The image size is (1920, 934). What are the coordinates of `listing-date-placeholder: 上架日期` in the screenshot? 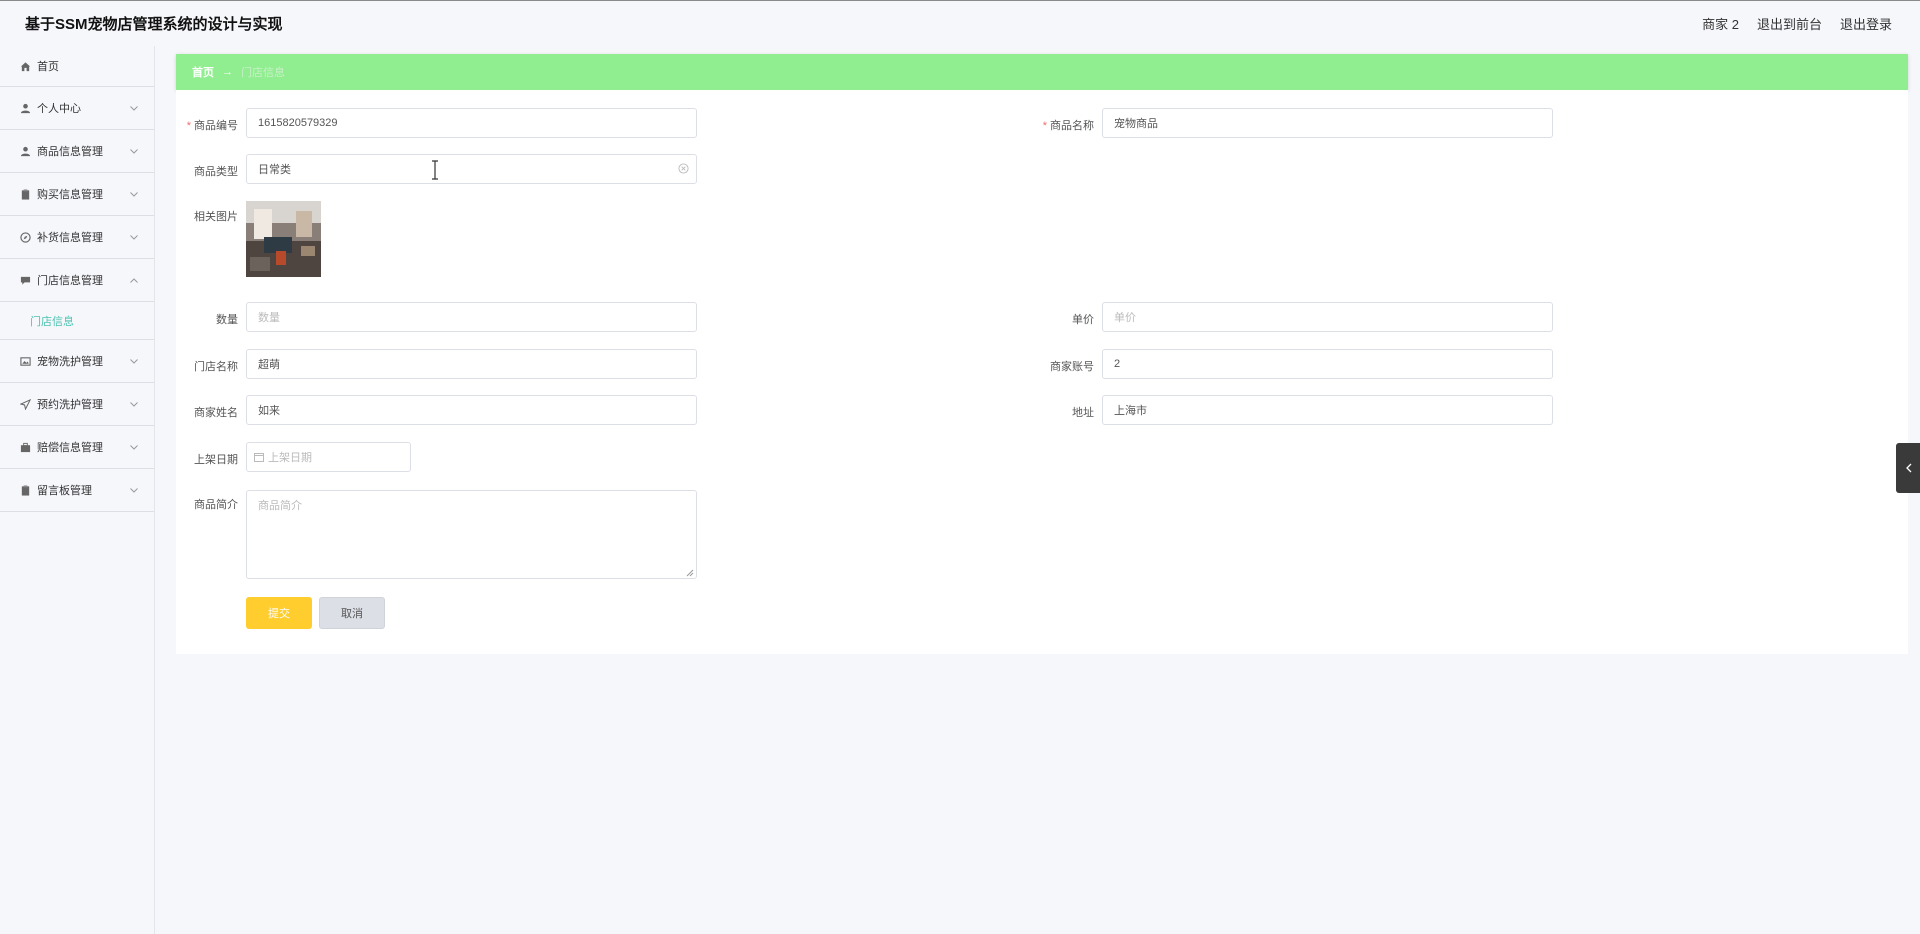 It's located at (290, 458).